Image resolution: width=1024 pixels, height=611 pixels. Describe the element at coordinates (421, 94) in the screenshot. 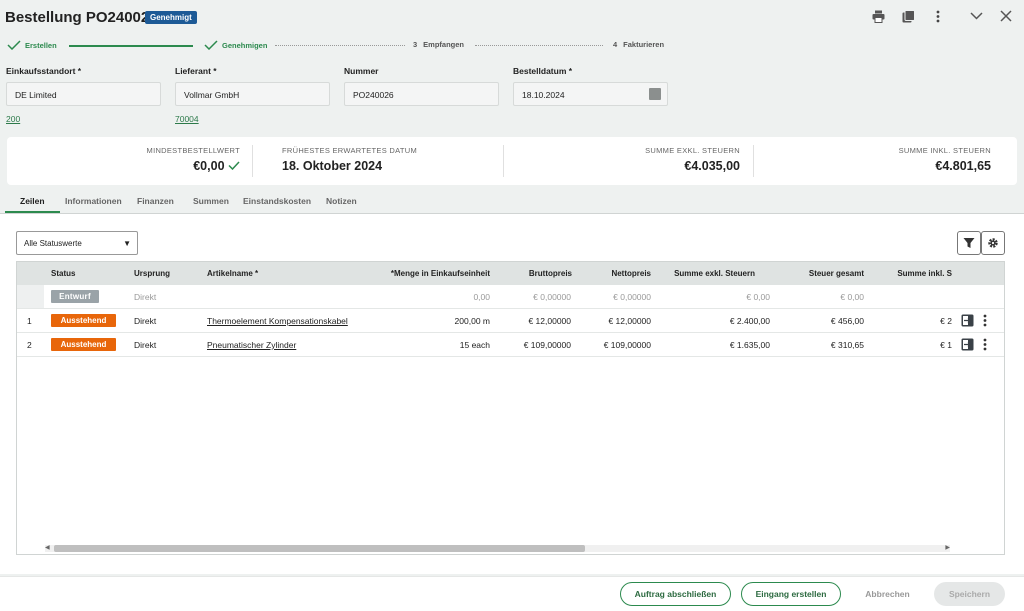

I see `number-input: PO240026` at that location.